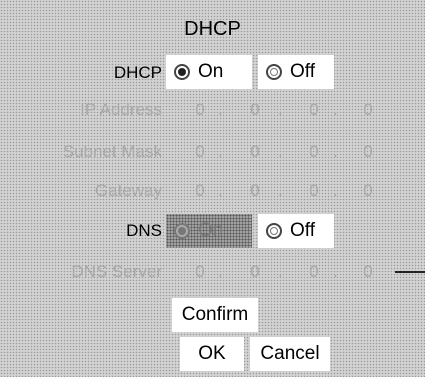  I want to click on gateway-label: Gateway, so click(128, 190).